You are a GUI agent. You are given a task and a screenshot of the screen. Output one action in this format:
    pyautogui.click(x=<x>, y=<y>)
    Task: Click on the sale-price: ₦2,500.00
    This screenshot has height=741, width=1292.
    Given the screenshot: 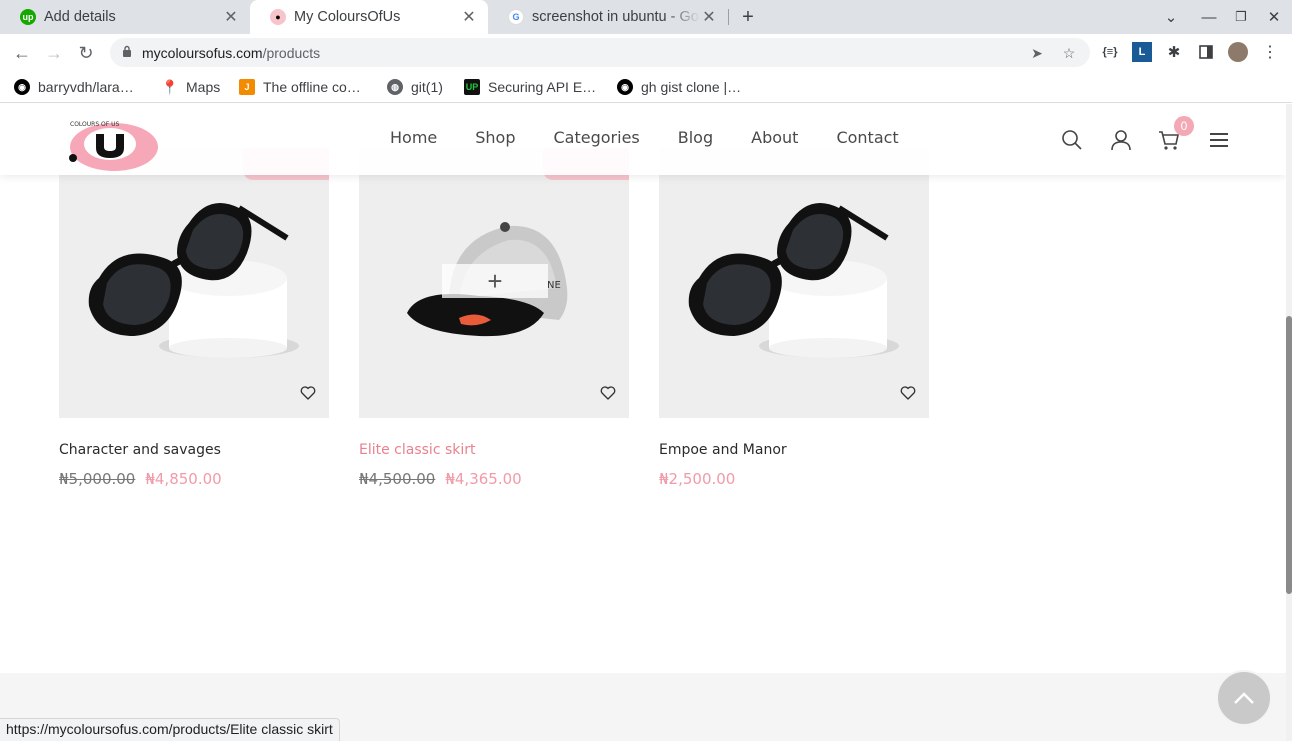 What is the action you would take?
    pyautogui.click(x=697, y=479)
    